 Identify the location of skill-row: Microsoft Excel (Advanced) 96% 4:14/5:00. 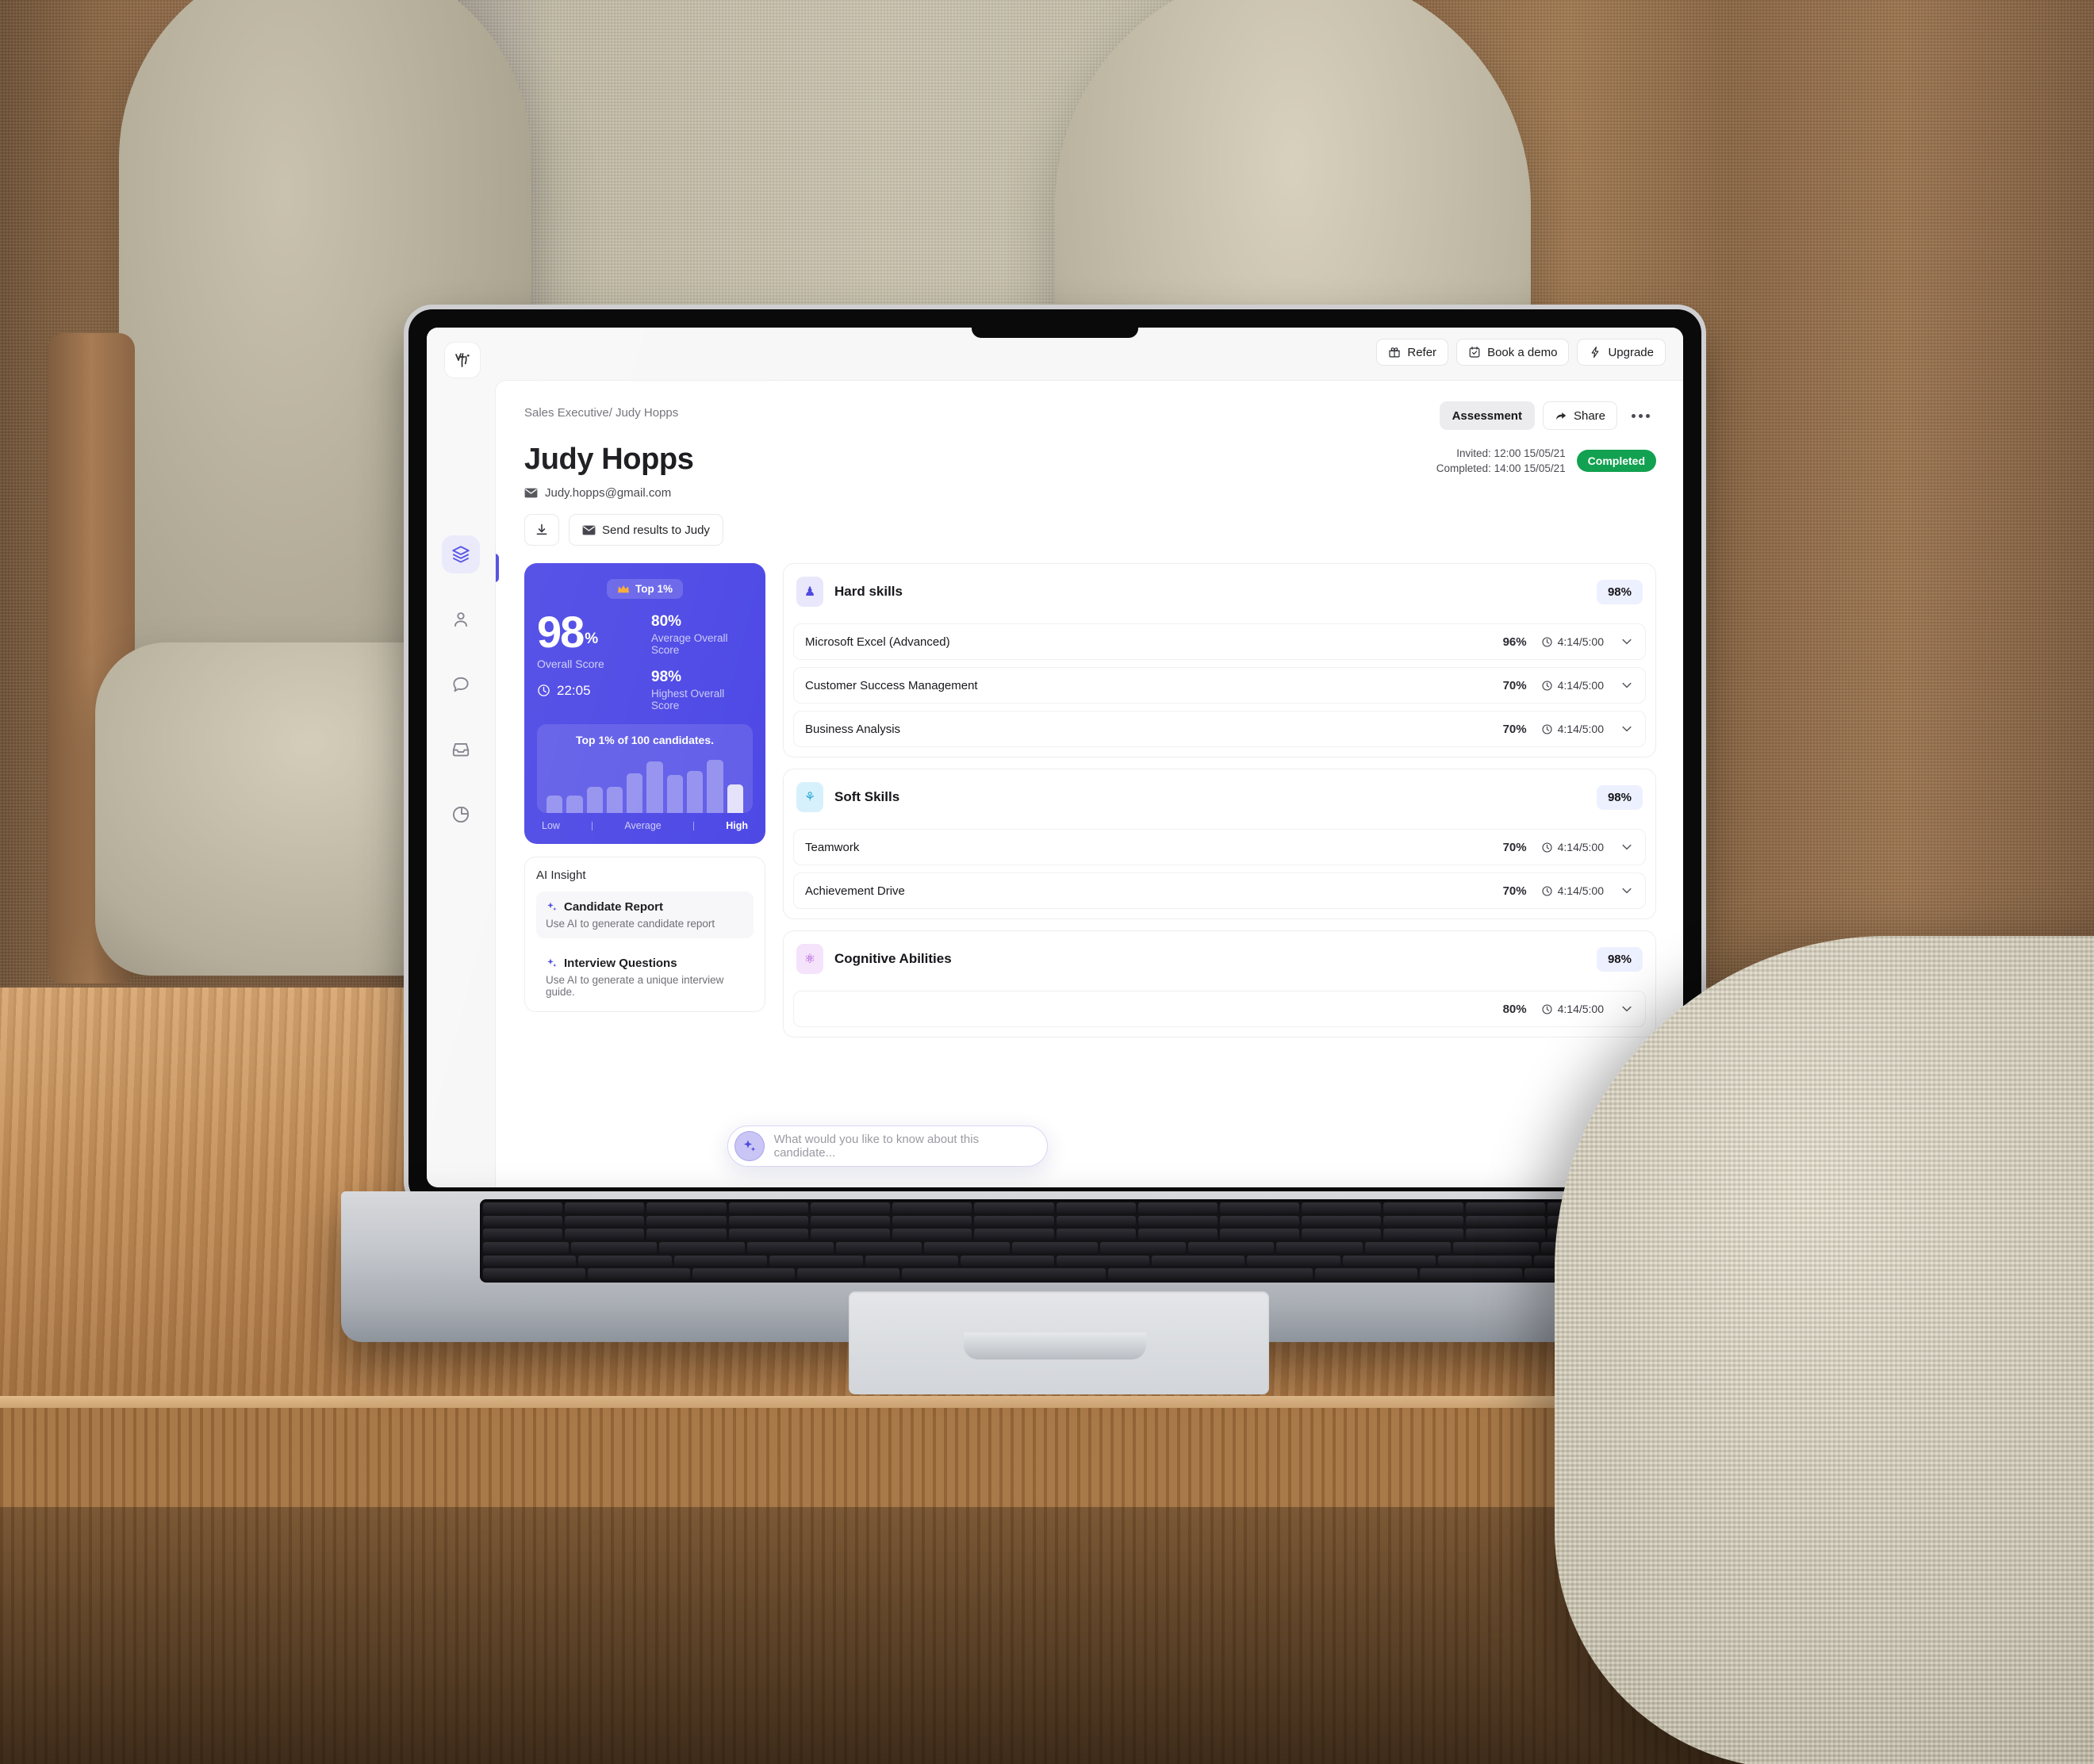
(1219, 641).